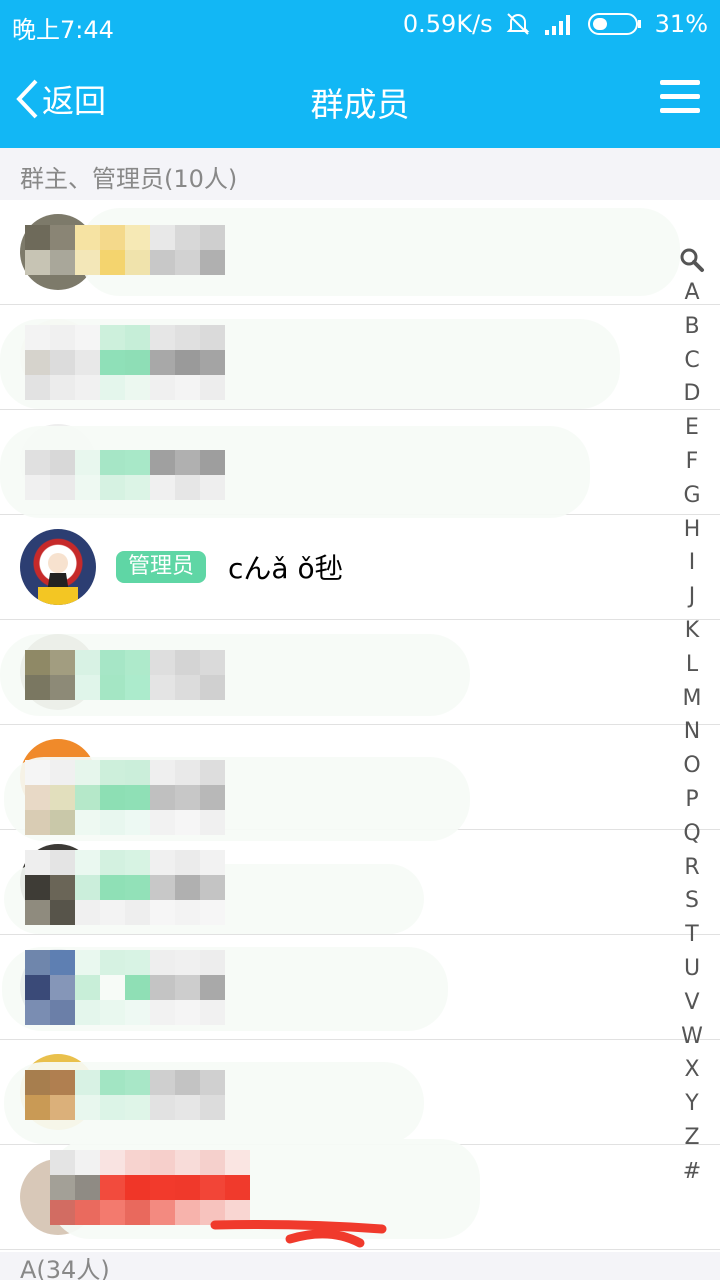 The height and width of the screenshot is (1280, 720). Describe the element at coordinates (692, 563) in the screenshot. I see `index-letter-i: I` at that location.